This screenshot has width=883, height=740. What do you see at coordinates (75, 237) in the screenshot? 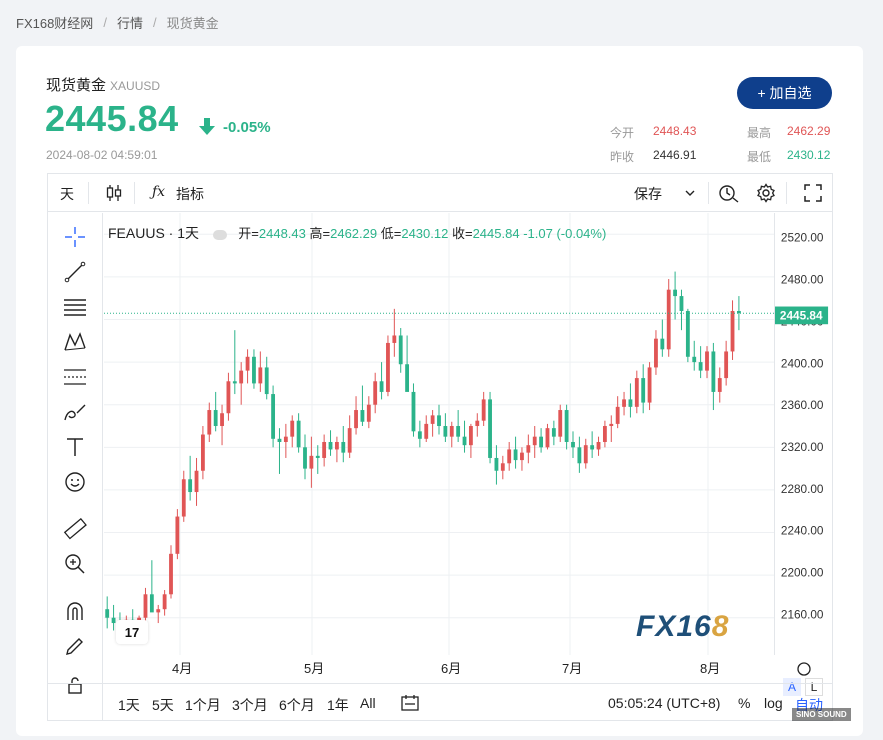
I see `crosshair-icon` at bounding box center [75, 237].